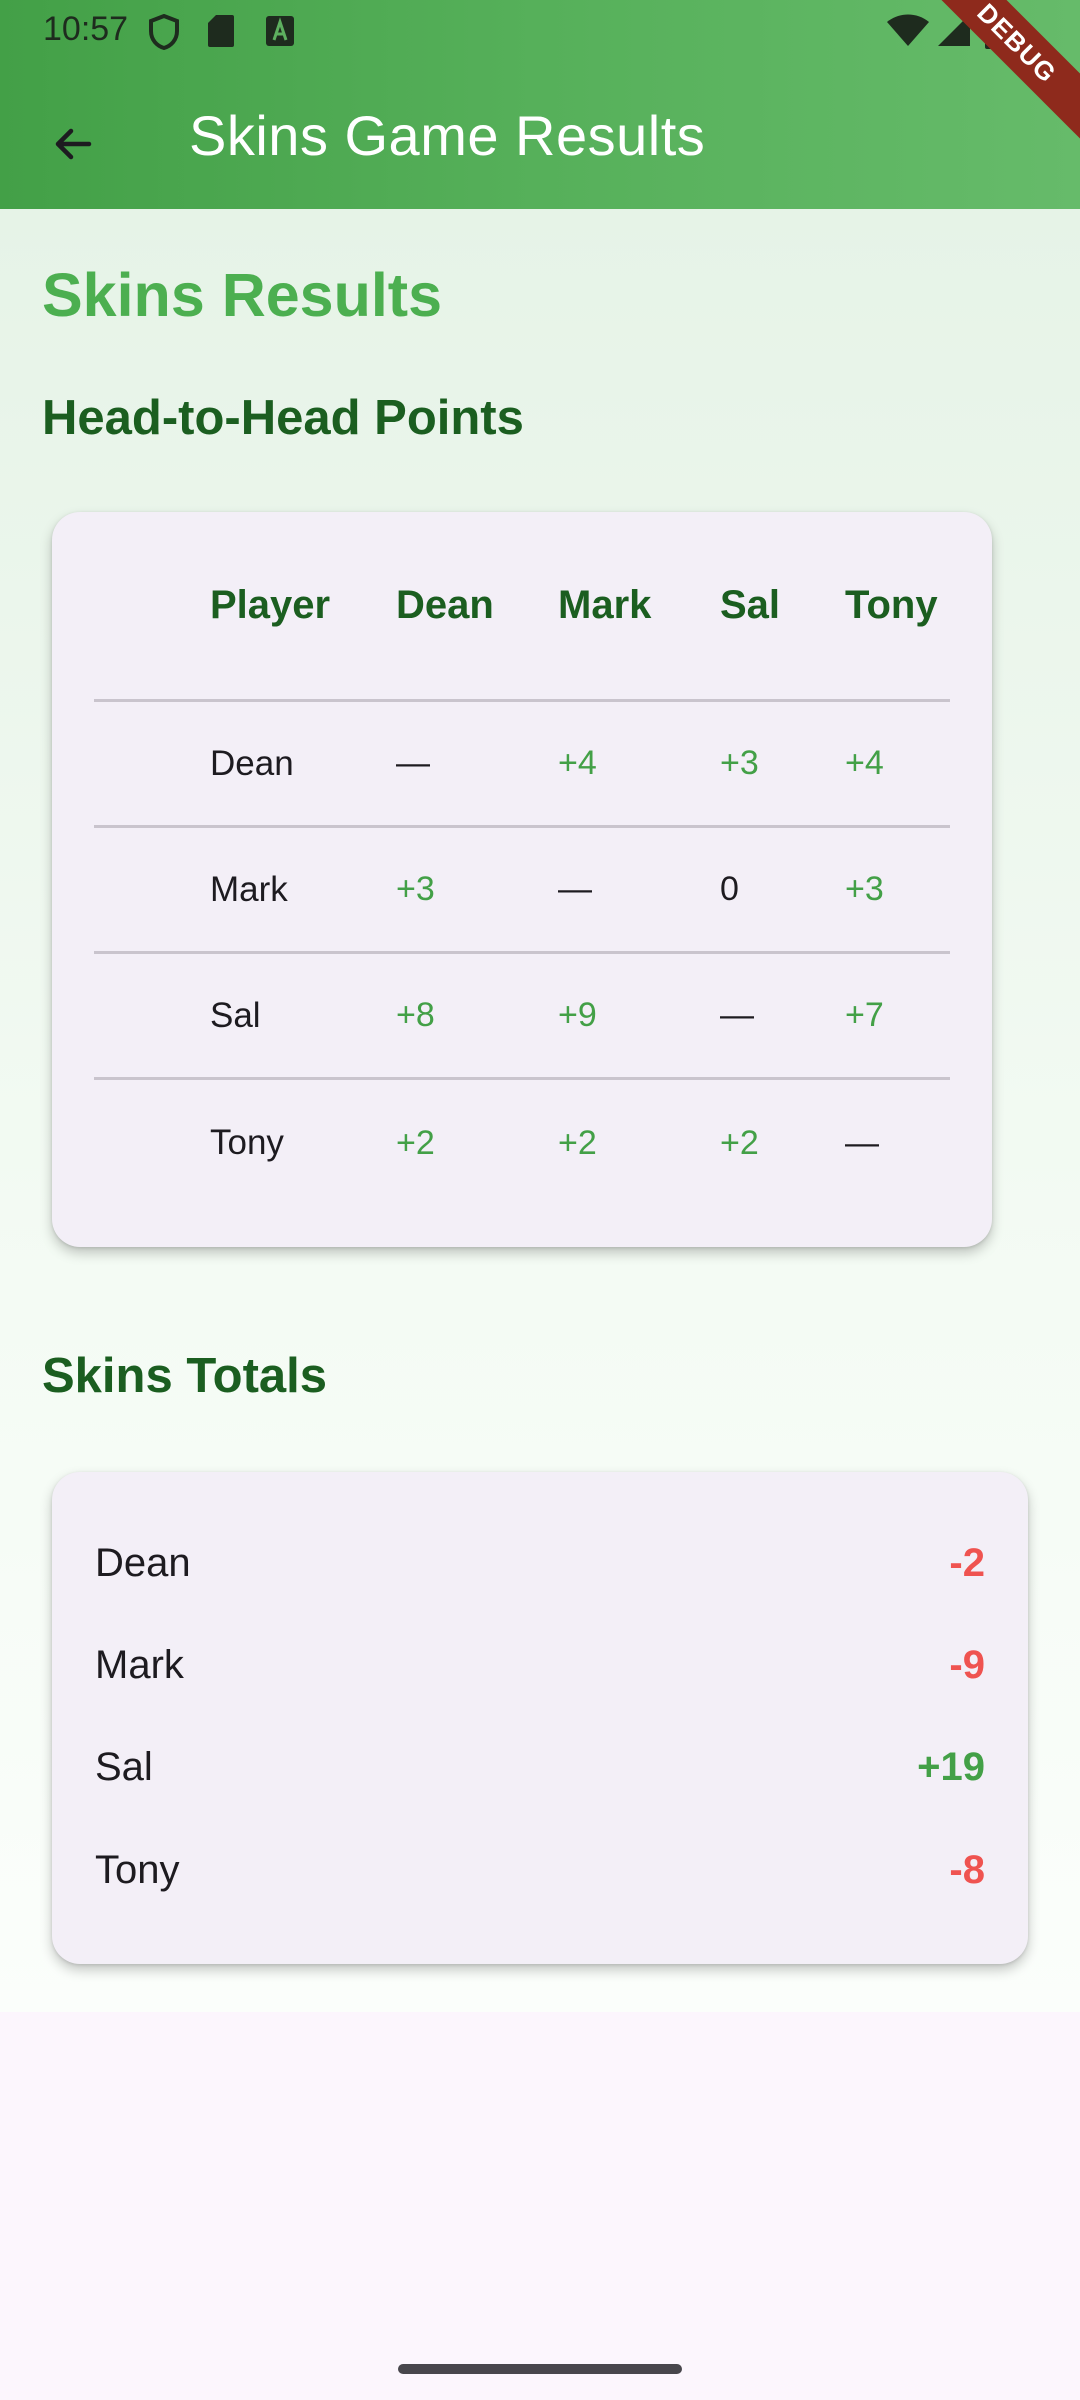 The width and height of the screenshot is (1080, 2400). What do you see at coordinates (270, 605) in the screenshot?
I see `column-header: Player` at bounding box center [270, 605].